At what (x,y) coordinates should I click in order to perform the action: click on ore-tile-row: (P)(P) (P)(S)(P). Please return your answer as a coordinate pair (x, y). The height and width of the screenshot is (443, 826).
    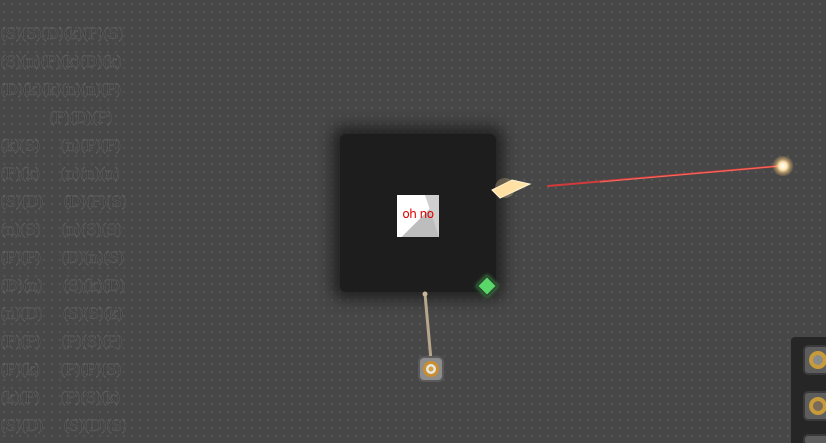
    Looking at the image, I should click on (61, 342).